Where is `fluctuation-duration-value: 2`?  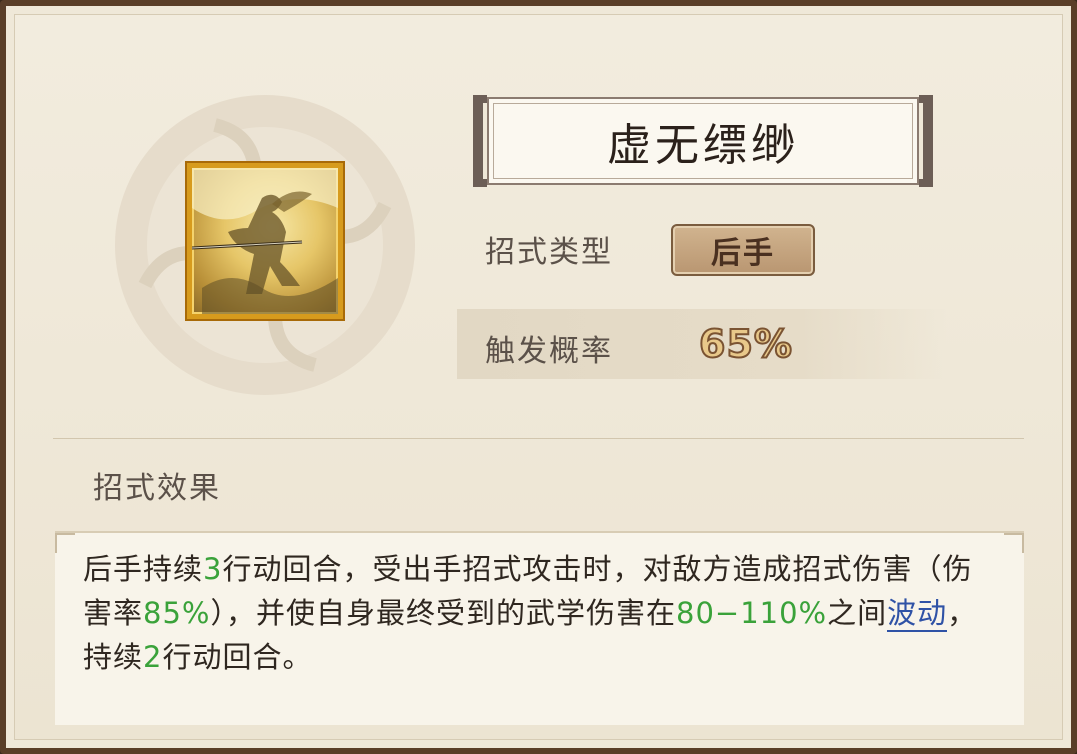 fluctuation-duration-value: 2 is located at coordinates (153, 657).